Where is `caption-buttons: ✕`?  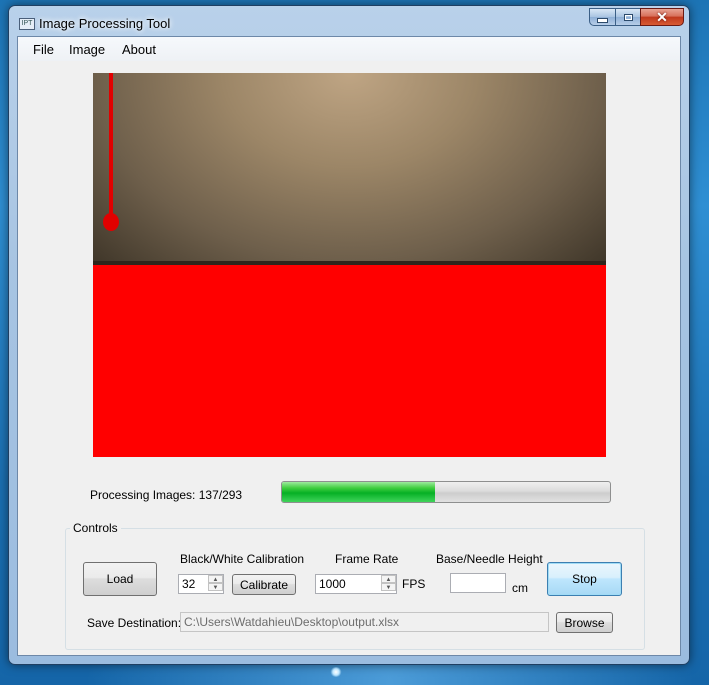
caption-buttons: ✕ is located at coordinates (636, 17).